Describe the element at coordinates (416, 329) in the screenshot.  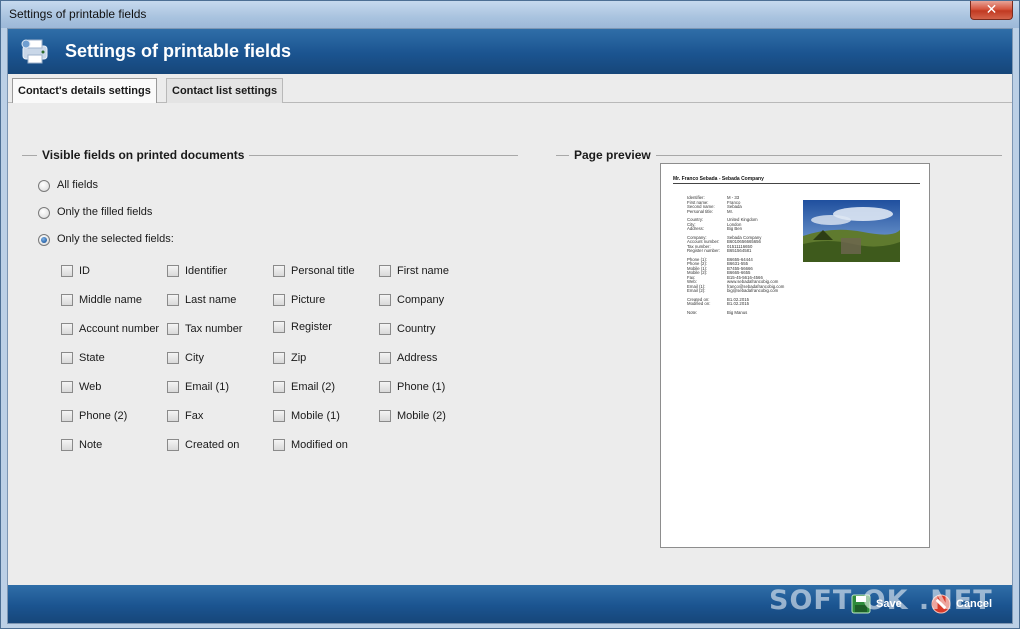
I see `checkbox-label: Country` at that location.